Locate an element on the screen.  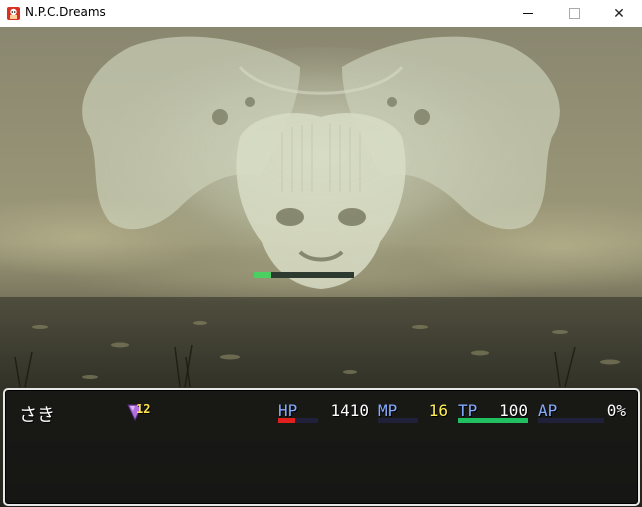
hp-value: 1410 is located at coordinates (349, 410).